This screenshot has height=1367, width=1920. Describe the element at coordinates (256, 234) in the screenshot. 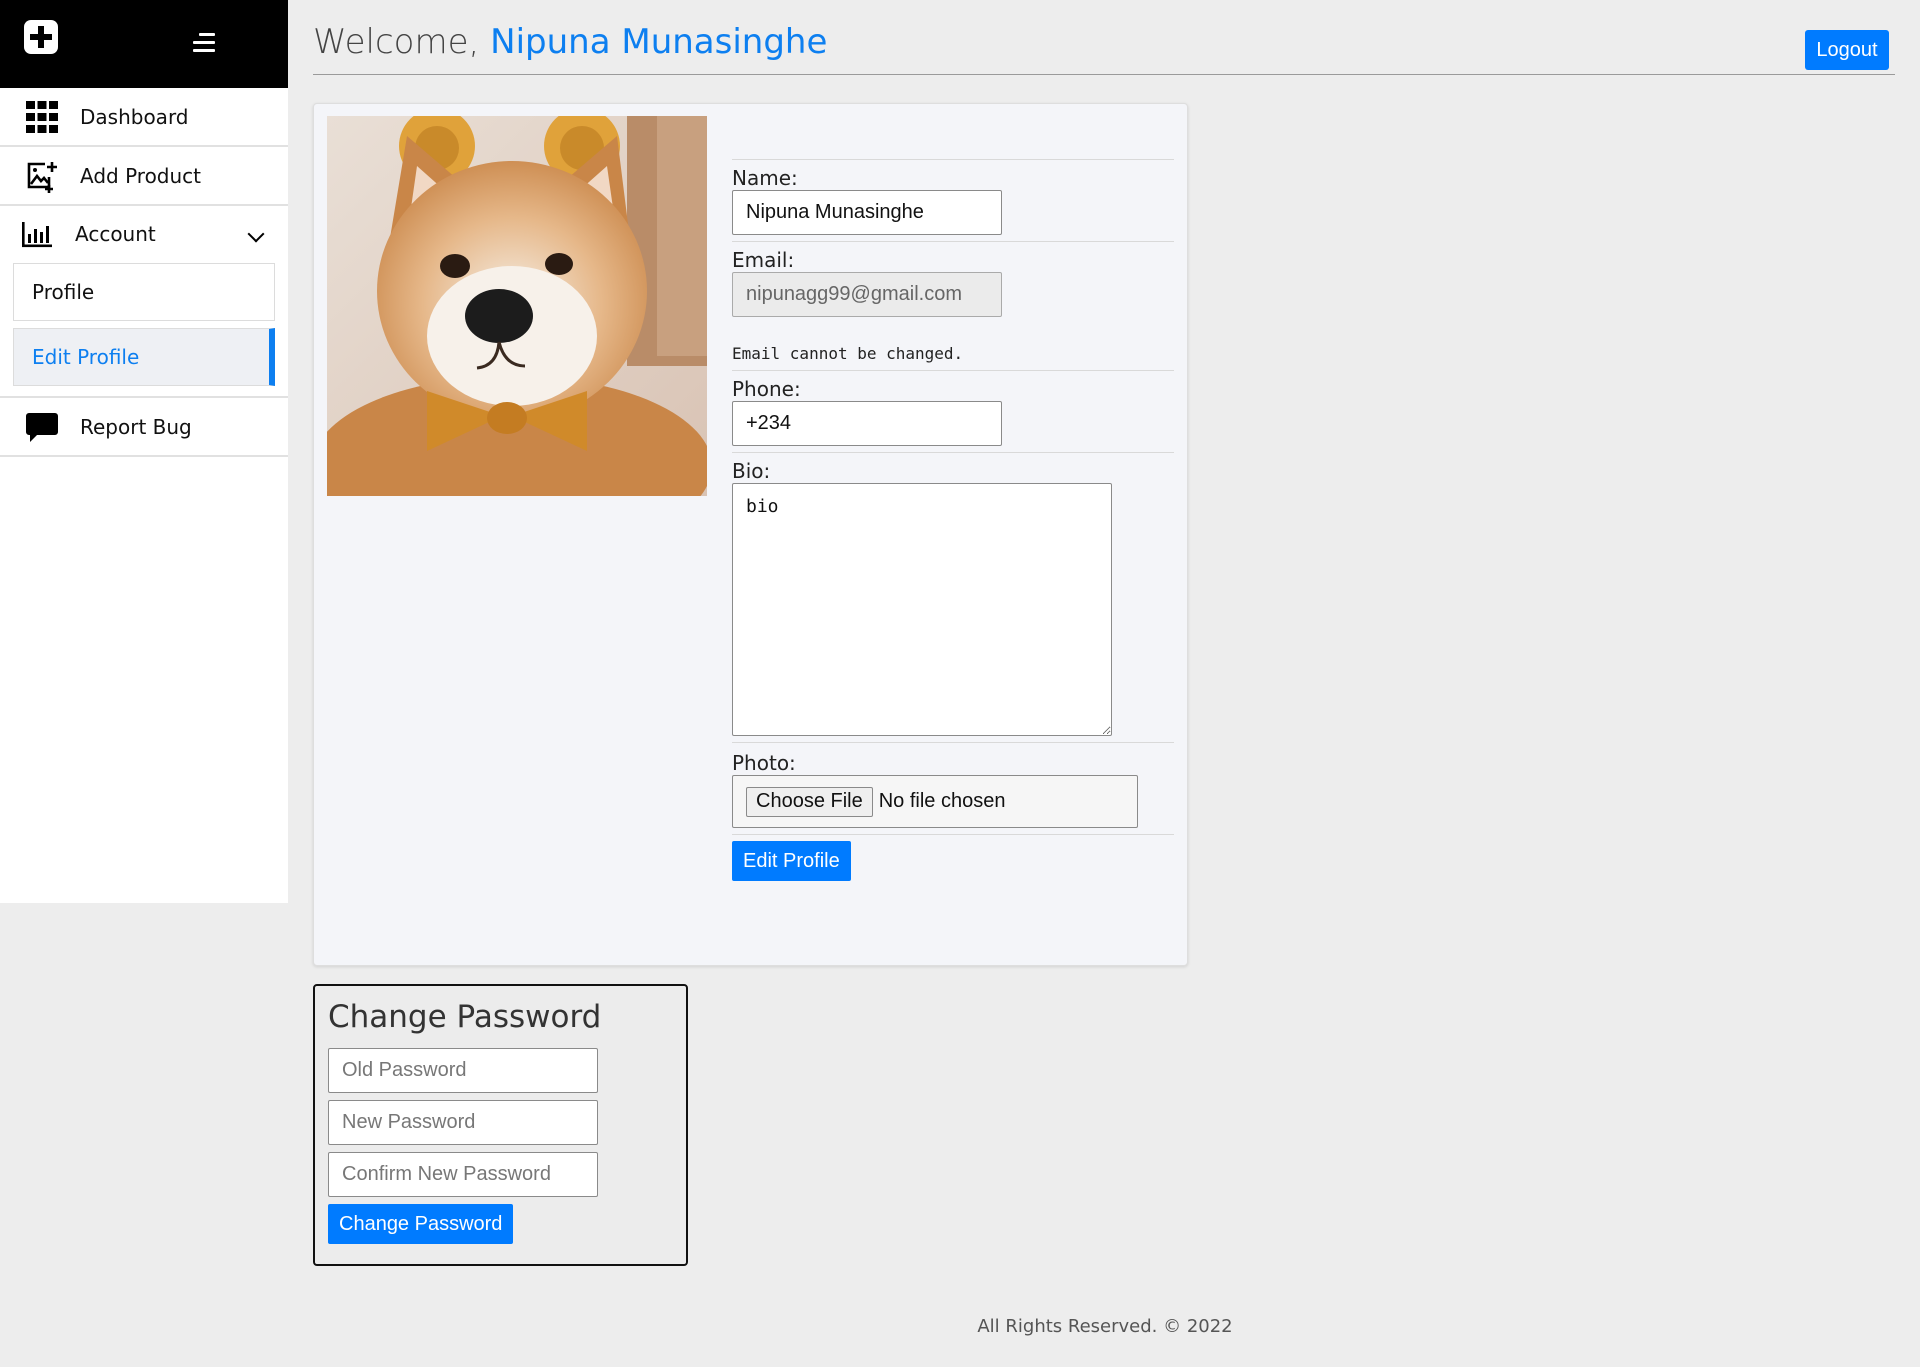

I see `chevron-down-icon` at that location.